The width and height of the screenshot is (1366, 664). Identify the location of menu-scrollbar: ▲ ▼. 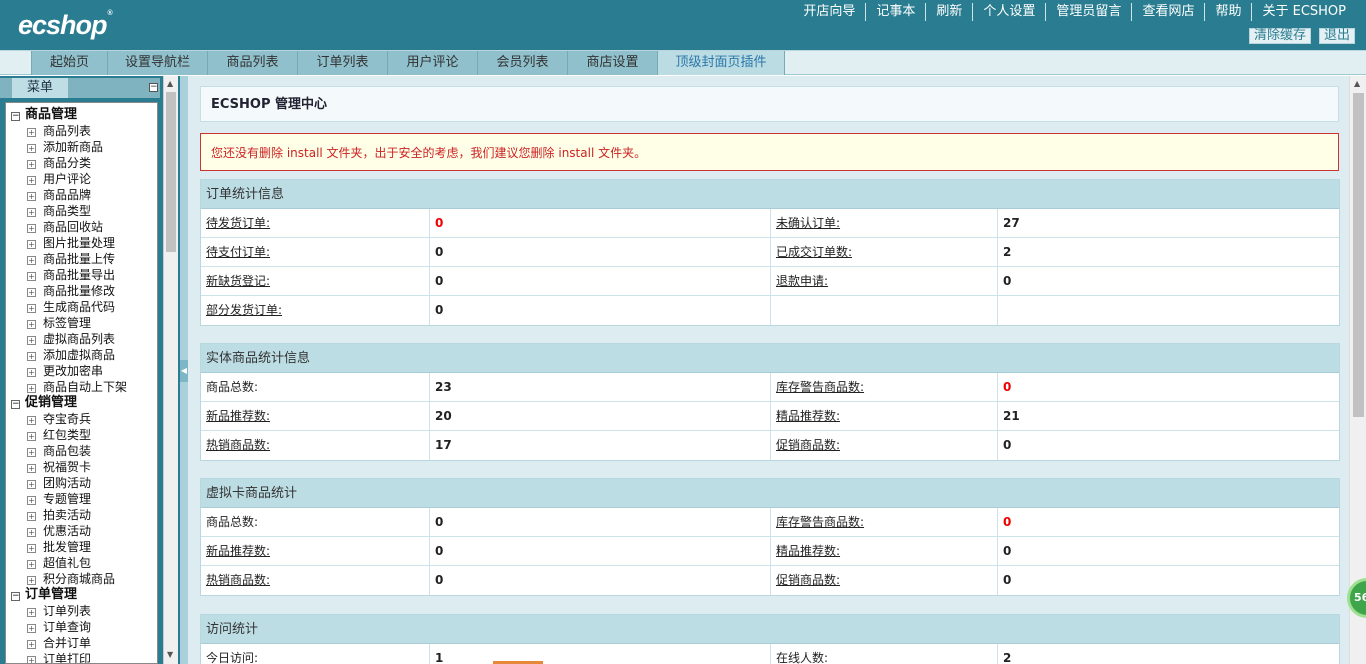
(170, 370).